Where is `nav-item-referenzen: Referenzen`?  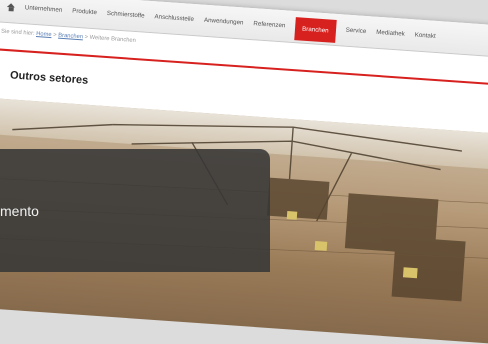 nav-item-referenzen: Referenzen is located at coordinates (269, 24).